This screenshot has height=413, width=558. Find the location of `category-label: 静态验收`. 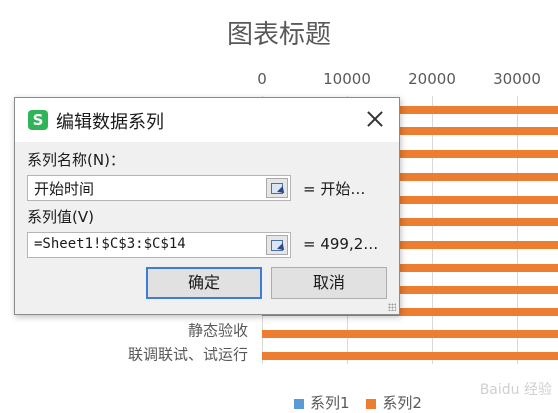

category-label: 静态验收 is located at coordinates (217, 330).